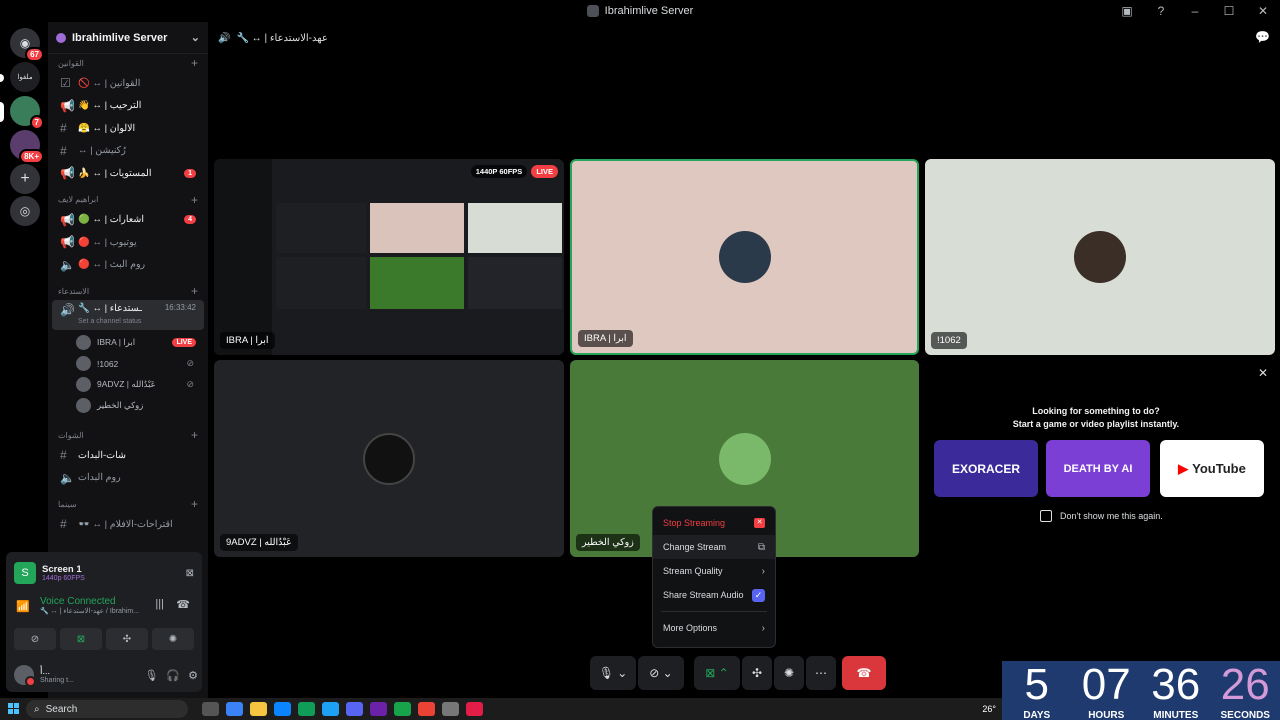  I want to click on channel-levels: 📢 المستويات | ↔ 🍌 1, so click(128, 173).